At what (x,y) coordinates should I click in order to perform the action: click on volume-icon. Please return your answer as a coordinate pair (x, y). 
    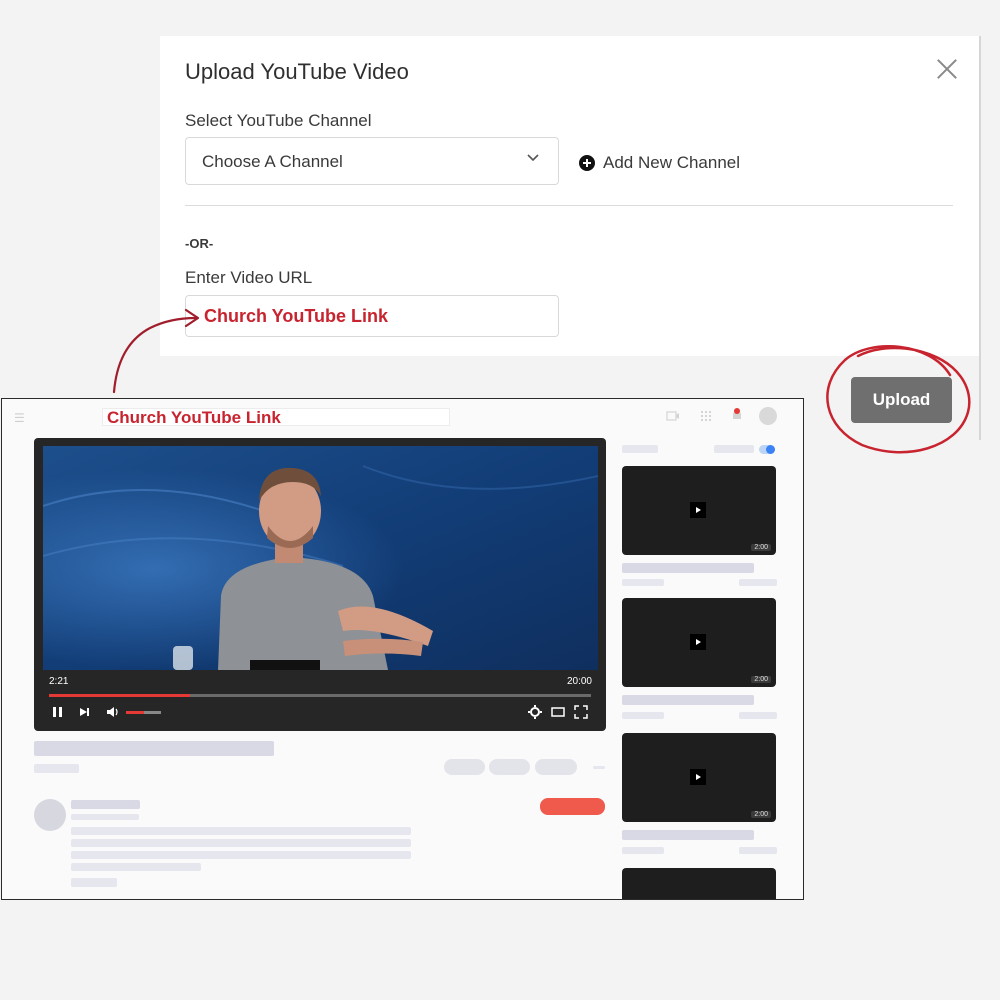
    Looking at the image, I should click on (113, 712).